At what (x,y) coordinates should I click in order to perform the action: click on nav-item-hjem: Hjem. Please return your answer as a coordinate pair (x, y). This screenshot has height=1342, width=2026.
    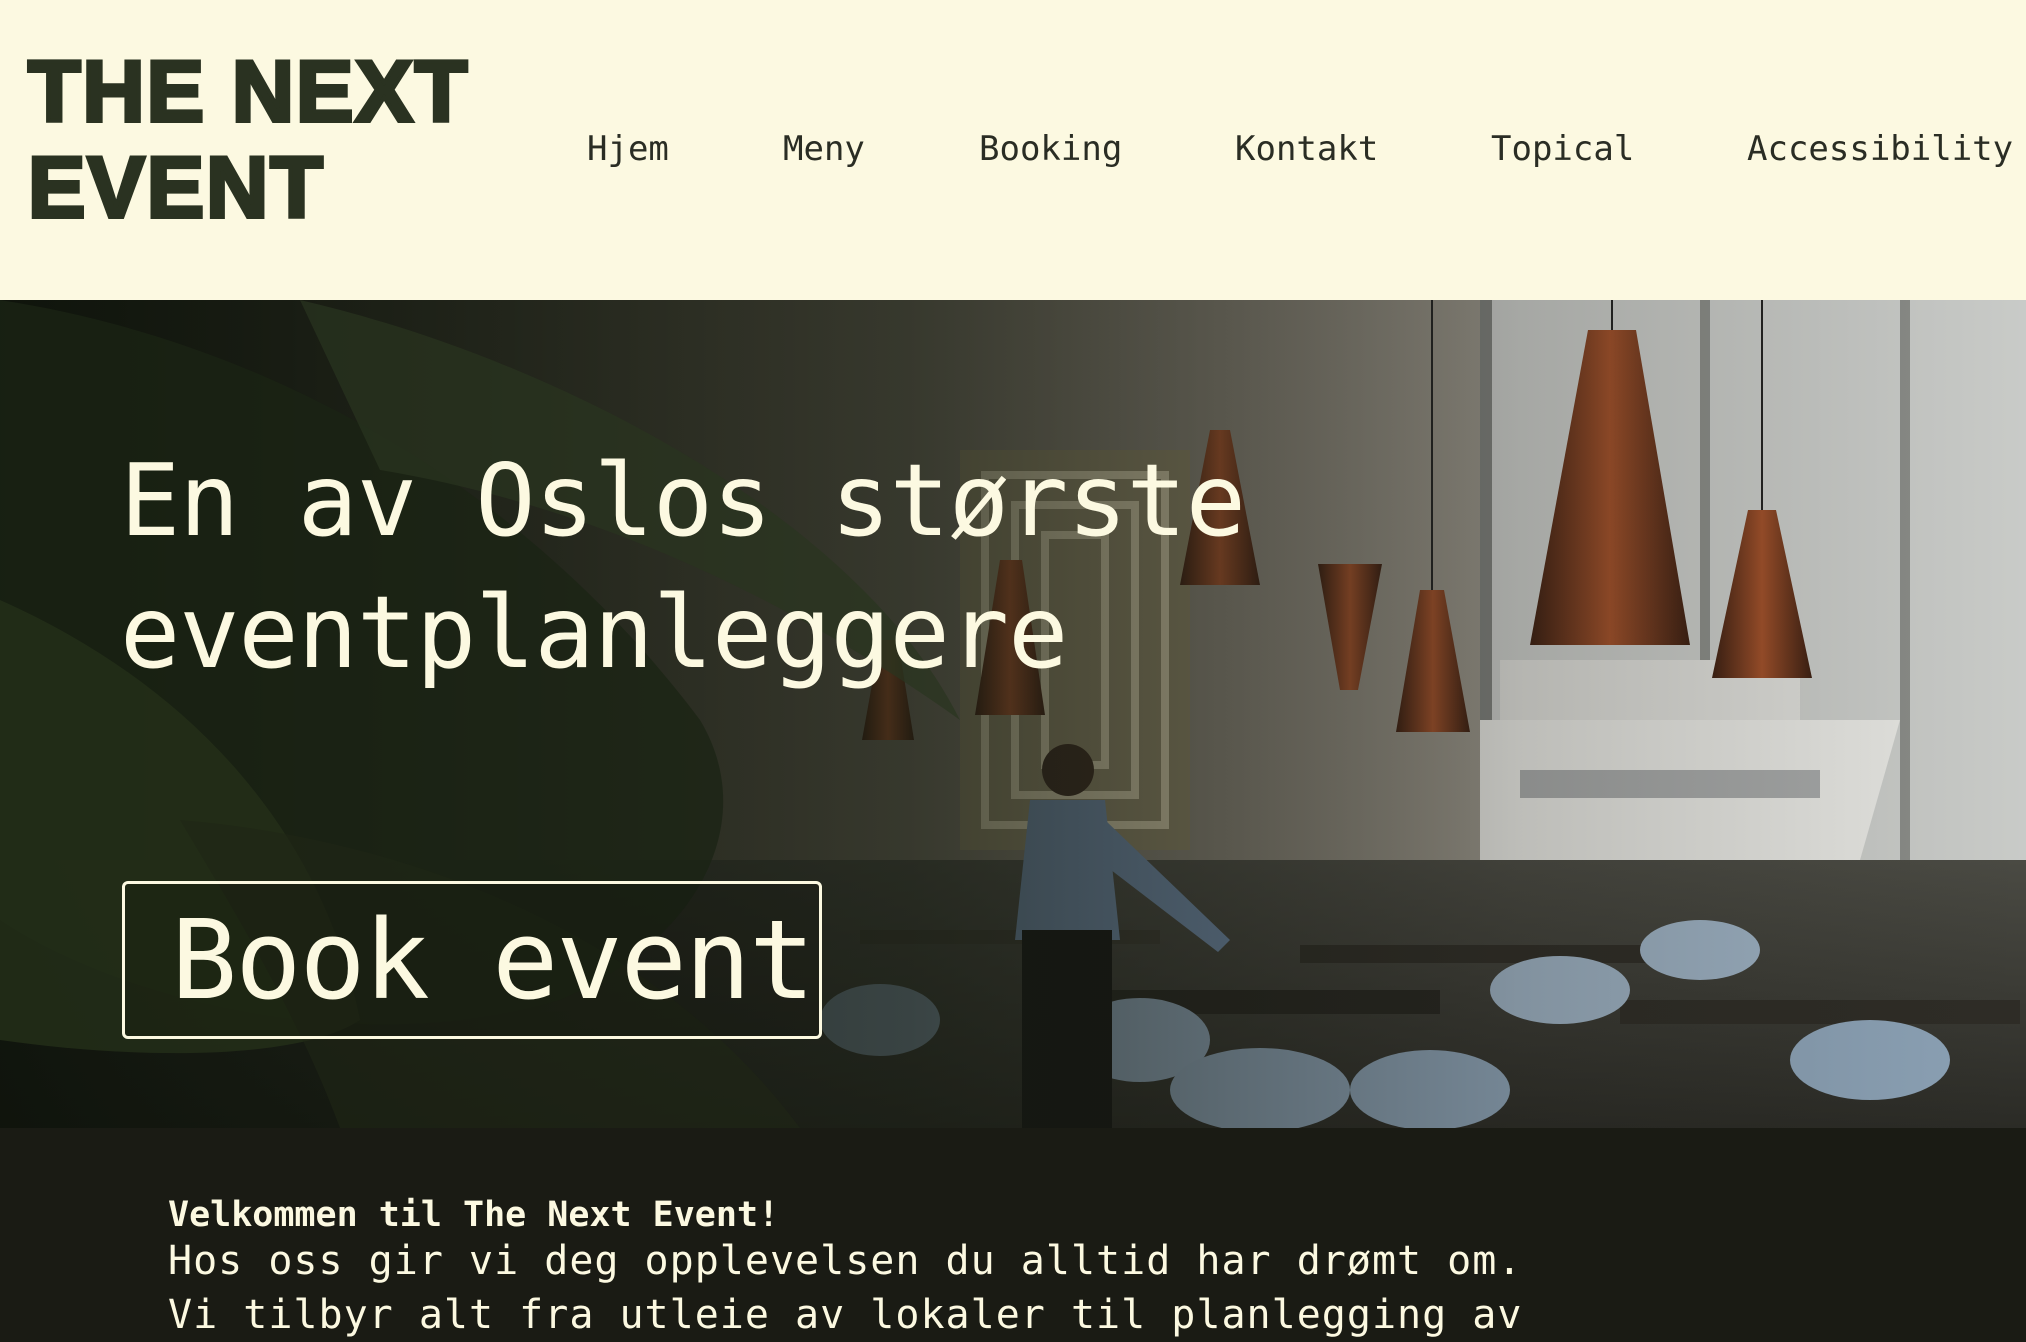
    Looking at the image, I should click on (628, 149).